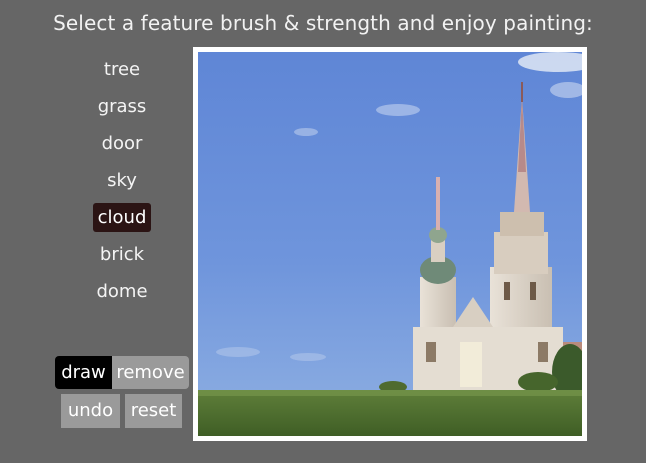 The height and width of the screenshot is (463, 646). What do you see at coordinates (122, 217) in the screenshot?
I see `brush-cloud: cloud` at bounding box center [122, 217].